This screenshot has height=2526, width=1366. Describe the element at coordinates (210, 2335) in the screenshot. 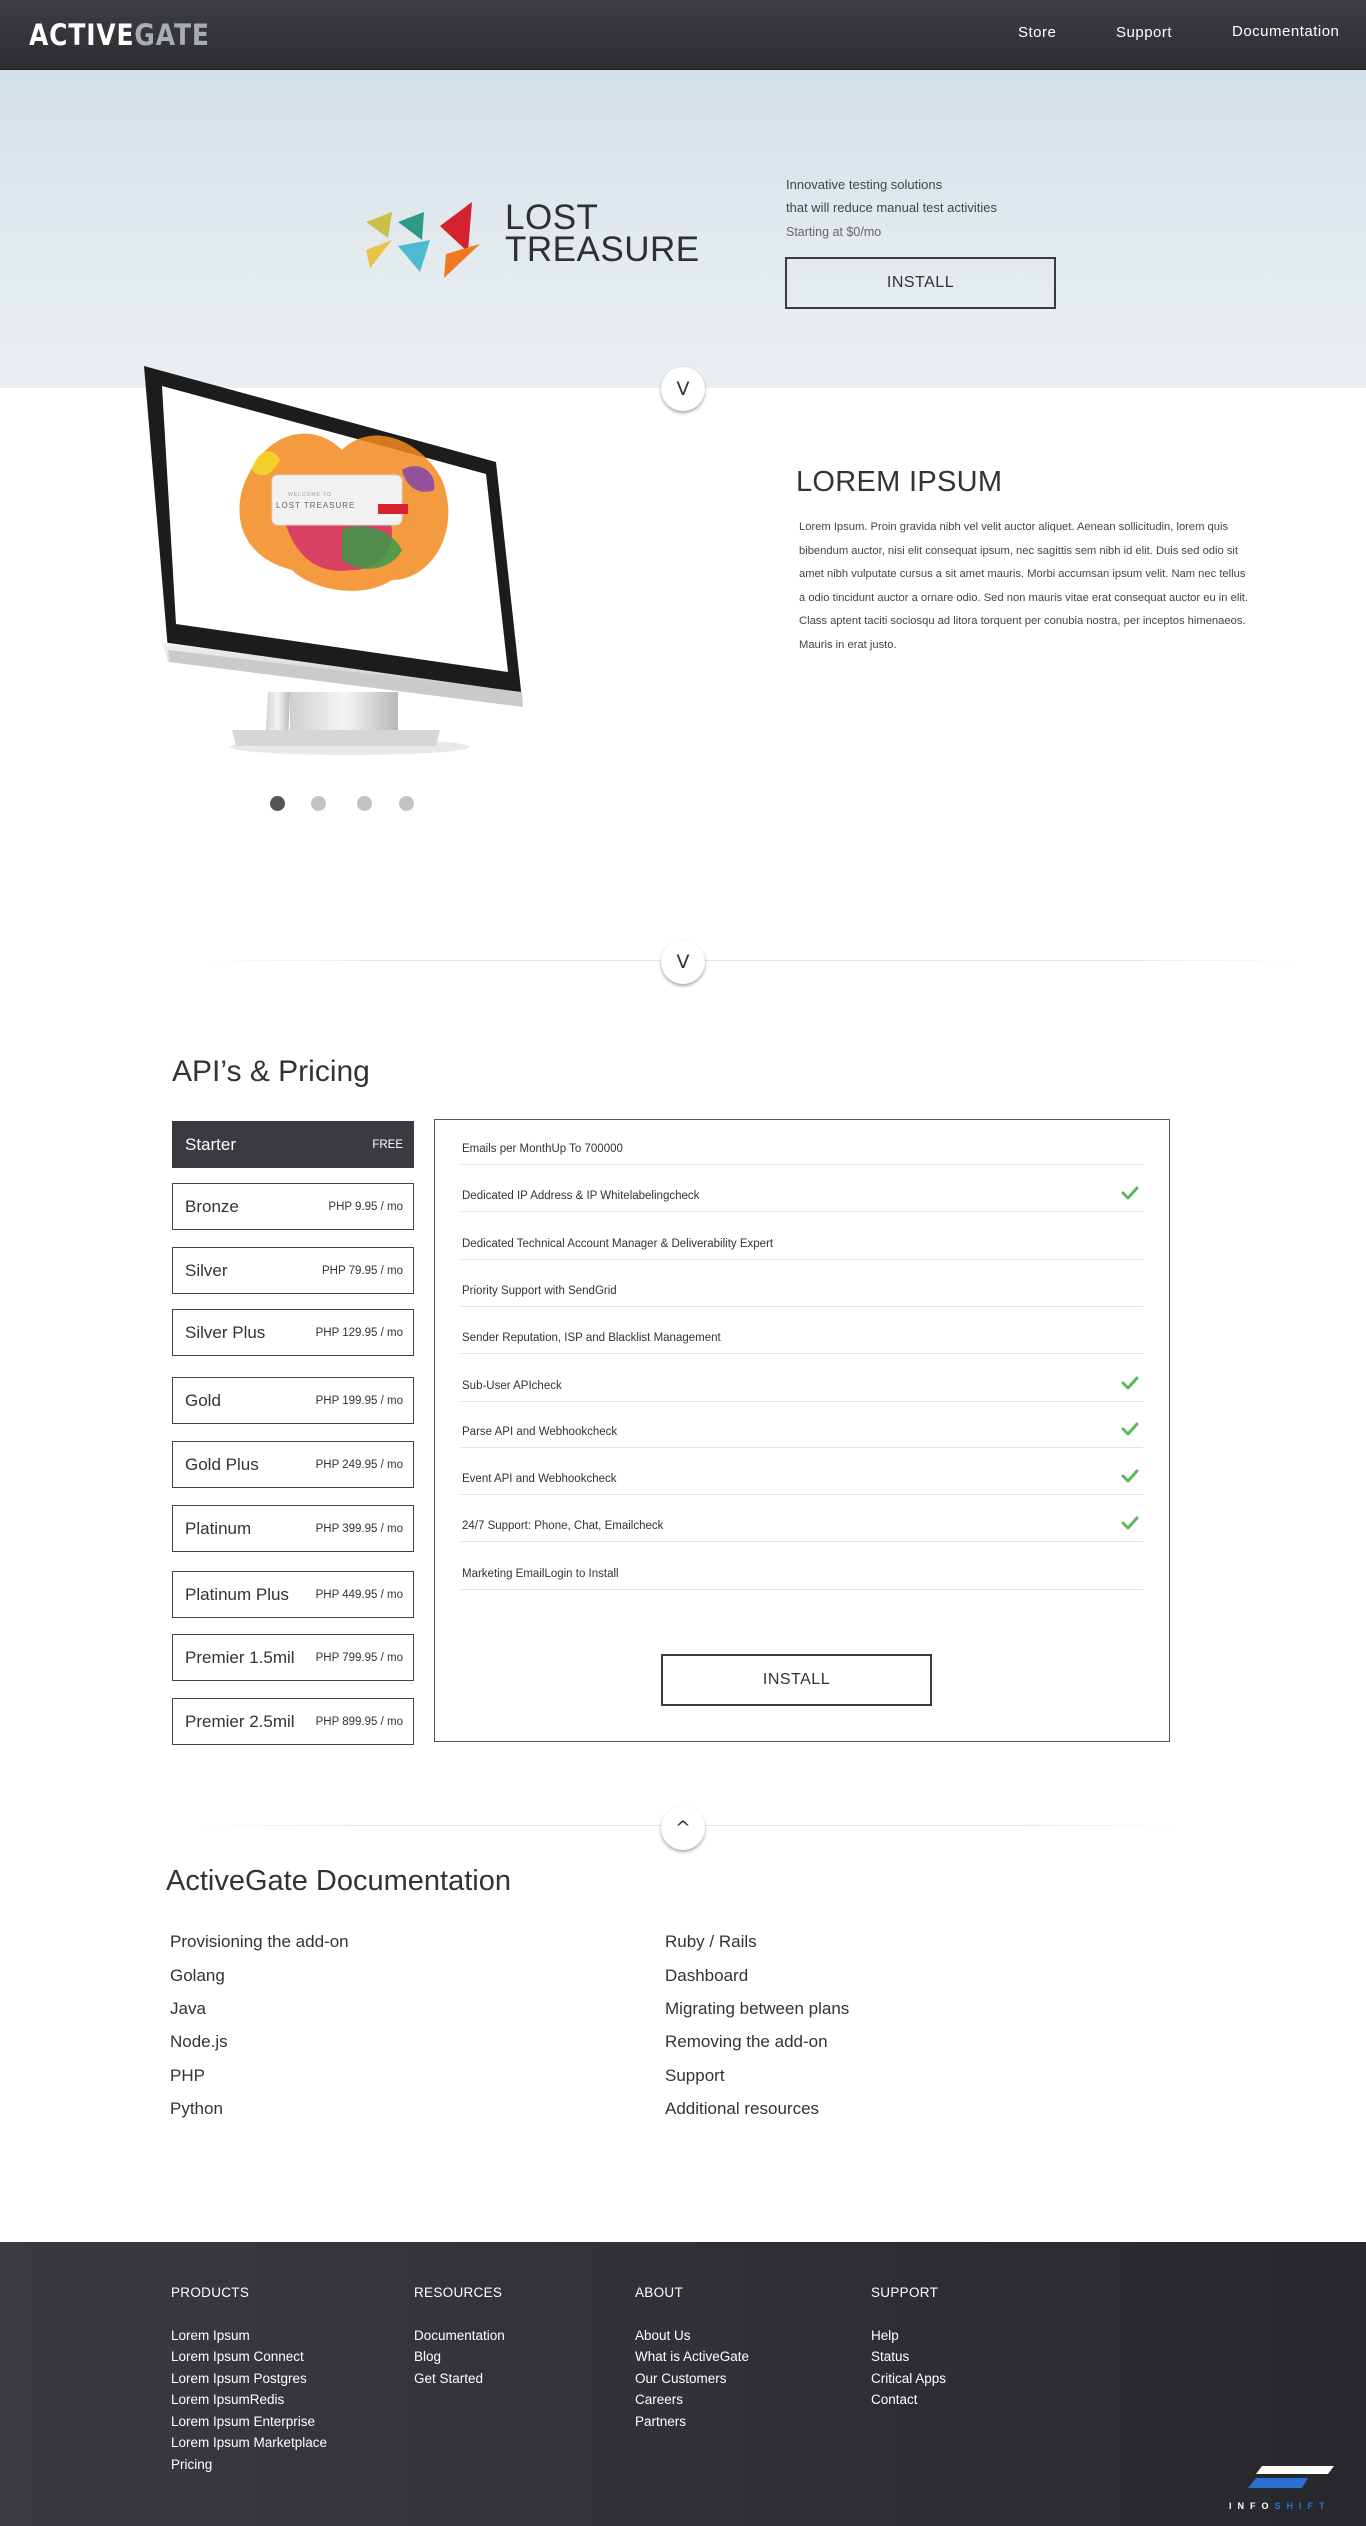

I see `footer-link: Lorem Ipsum` at that location.